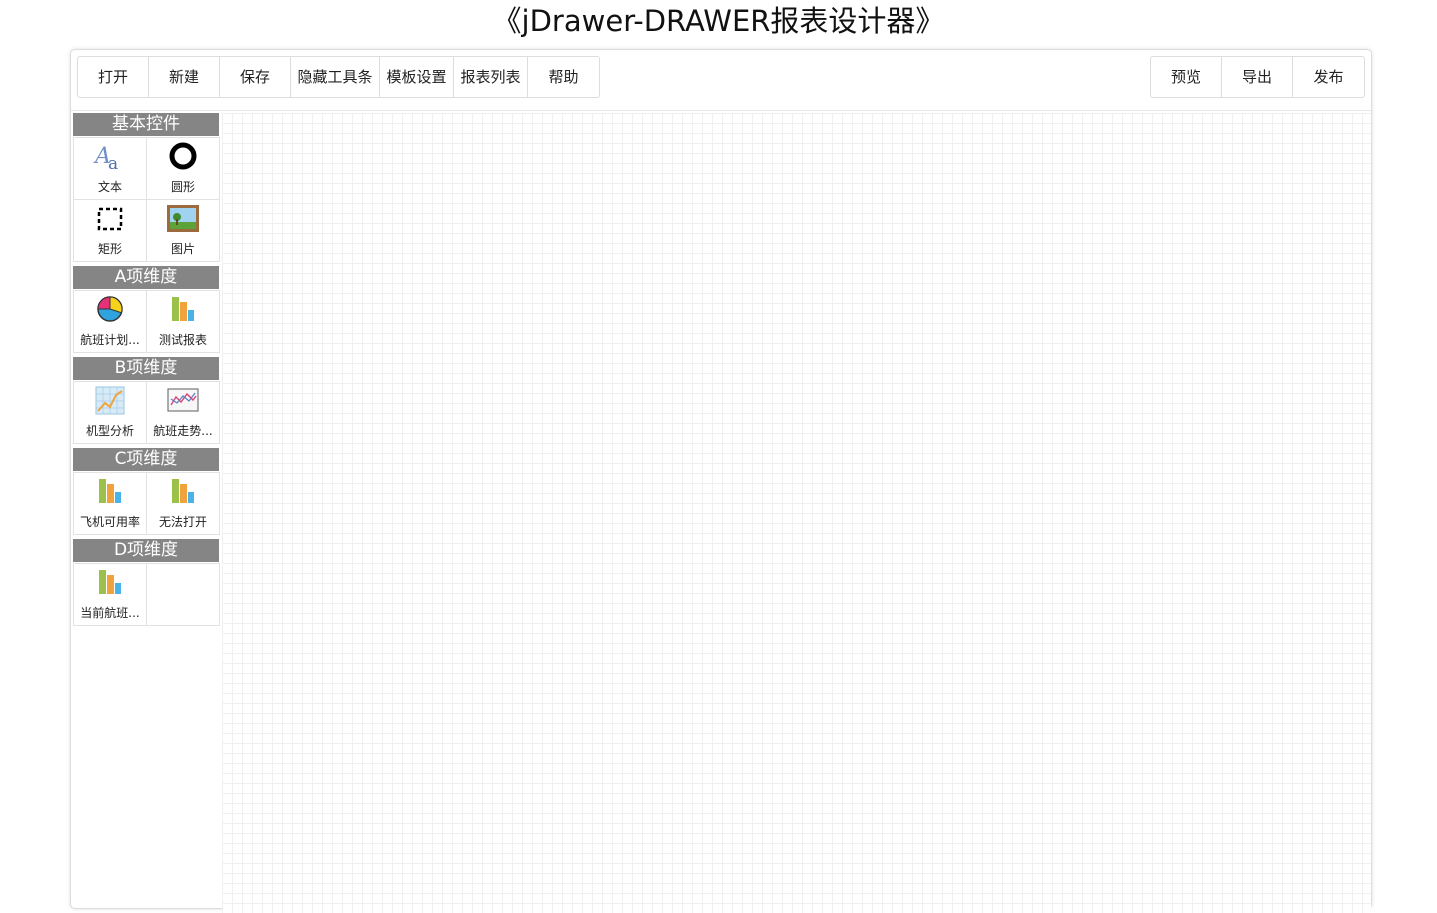 The width and height of the screenshot is (1437, 913). Describe the element at coordinates (183, 156) in the screenshot. I see `circle-icon` at that location.